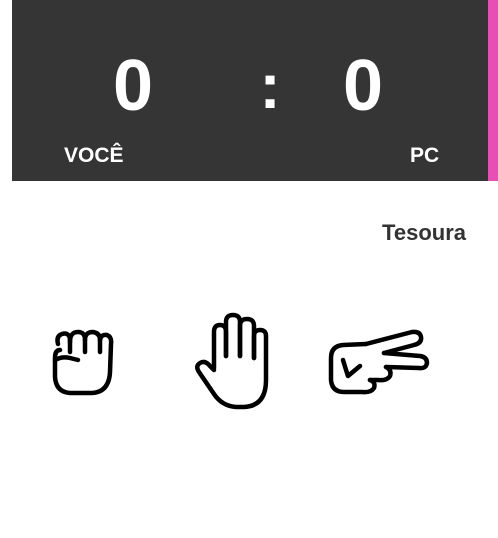 This screenshot has width=498, height=538. What do you see at coordinates (363, 86) in the screenshot?
I see `pc-score: 0` at bounding box center [363, 86].